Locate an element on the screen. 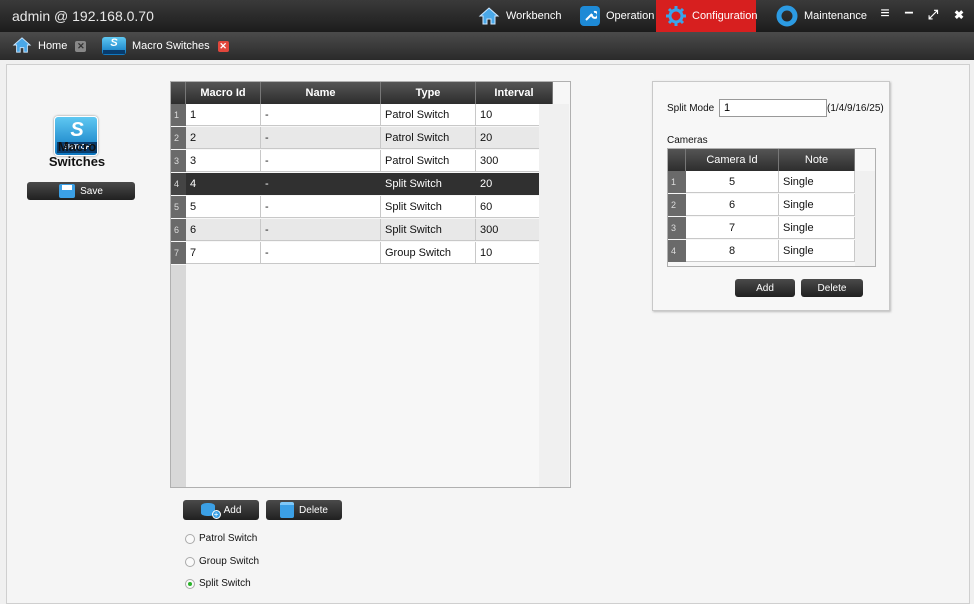 This screenshot has width=974, height=604. cameras-scroll-area is located at coordinates (865, 218).